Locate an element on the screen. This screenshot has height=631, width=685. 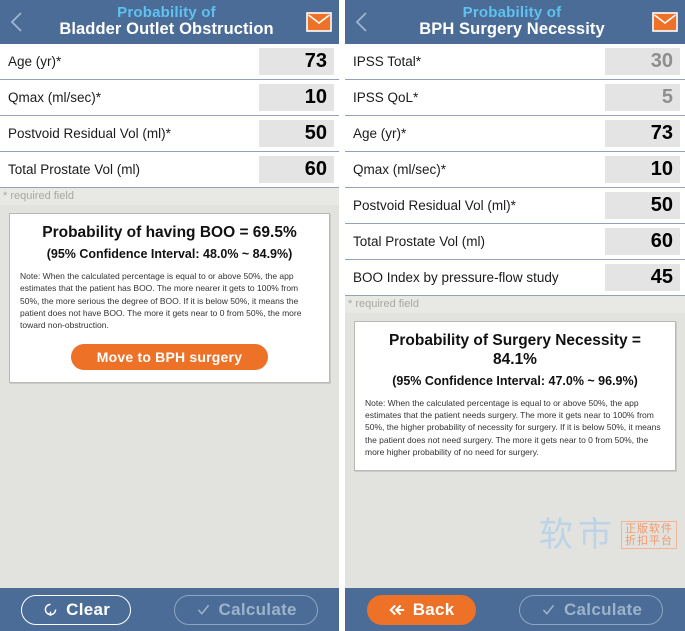
watermark-badge: 正版软件 折扣平台 is located at coordinates (649, 535).